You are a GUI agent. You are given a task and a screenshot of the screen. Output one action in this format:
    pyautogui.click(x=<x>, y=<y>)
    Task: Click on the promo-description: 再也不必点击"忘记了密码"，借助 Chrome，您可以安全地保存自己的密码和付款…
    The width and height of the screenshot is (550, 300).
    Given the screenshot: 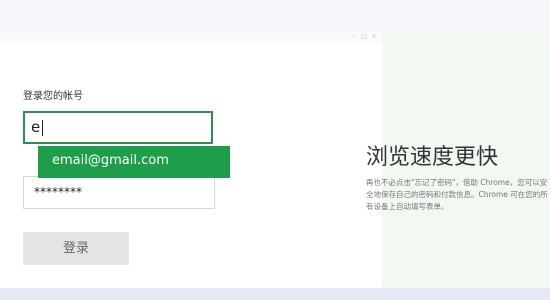 What is the action you would take?
    pyautogui.click(x=457, y=194)
    